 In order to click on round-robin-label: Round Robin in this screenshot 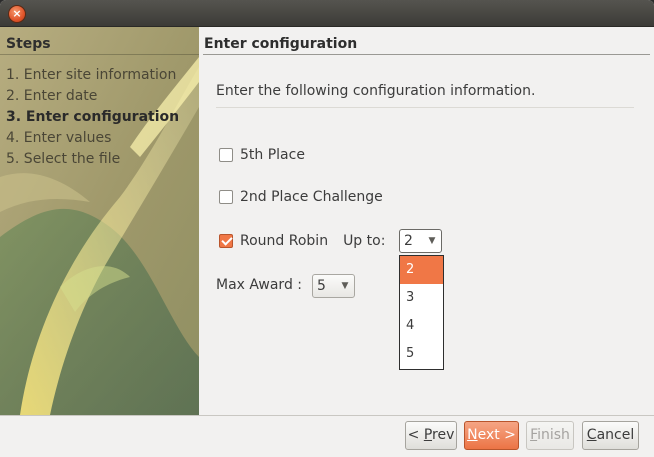, I will do `click(284, 241)`.